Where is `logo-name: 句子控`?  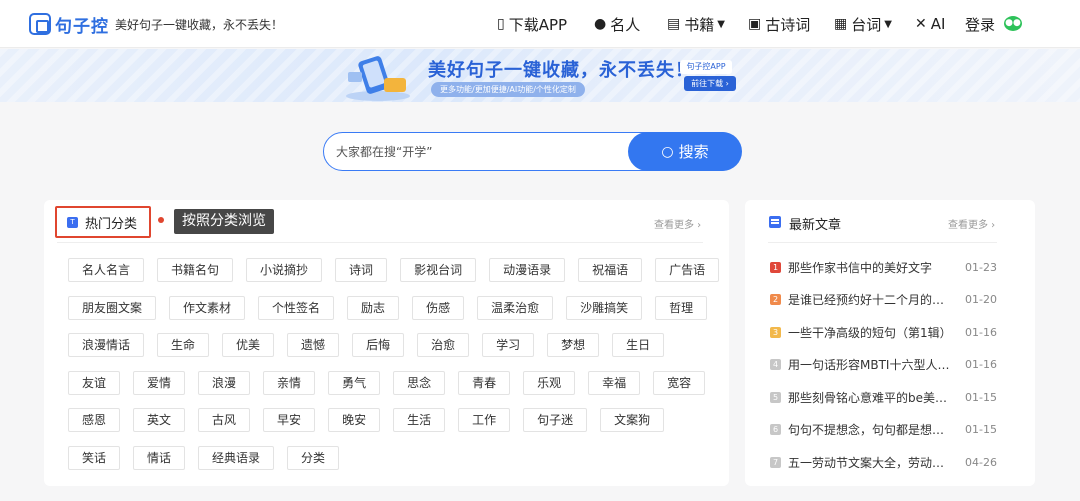 logo-name: 句子控 is located at coordinates (82, 26).